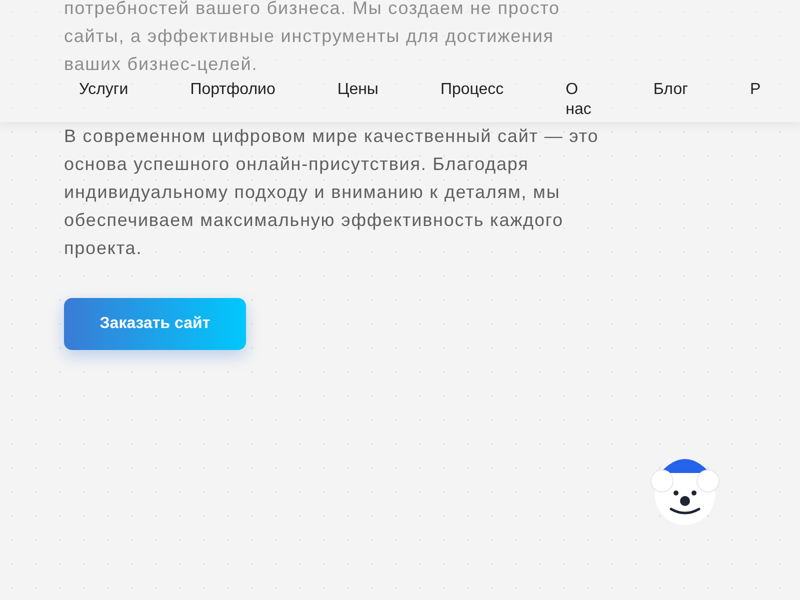 This screenshot has height=600, width=800. What do you see at coordinates (755, 100) in the screenshot?
I see `nav-link: Р` at bounding box center [755, 100].